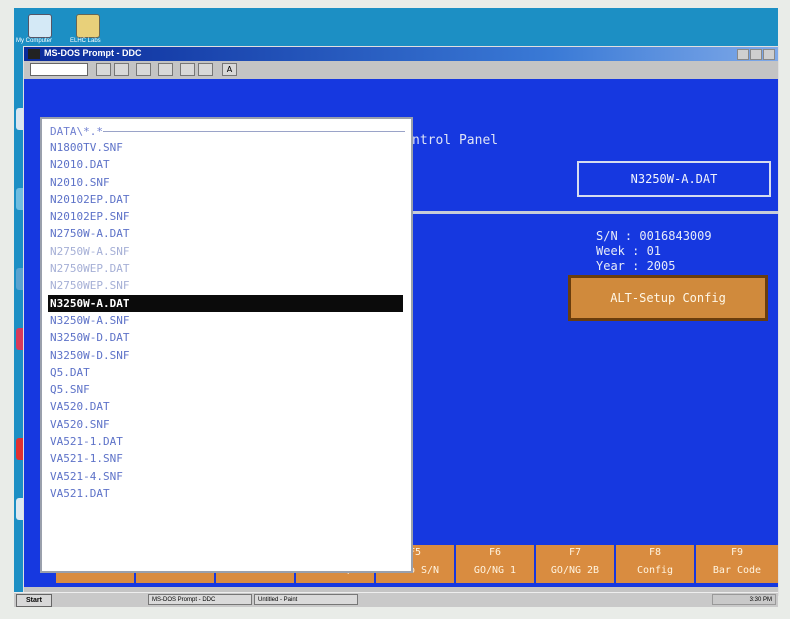 The height and width of the screenshot is (619, 790). What do you see at coordinates (59, 69) in the screenshot?
I see `font-size-select` at bounding box center [59, 69].